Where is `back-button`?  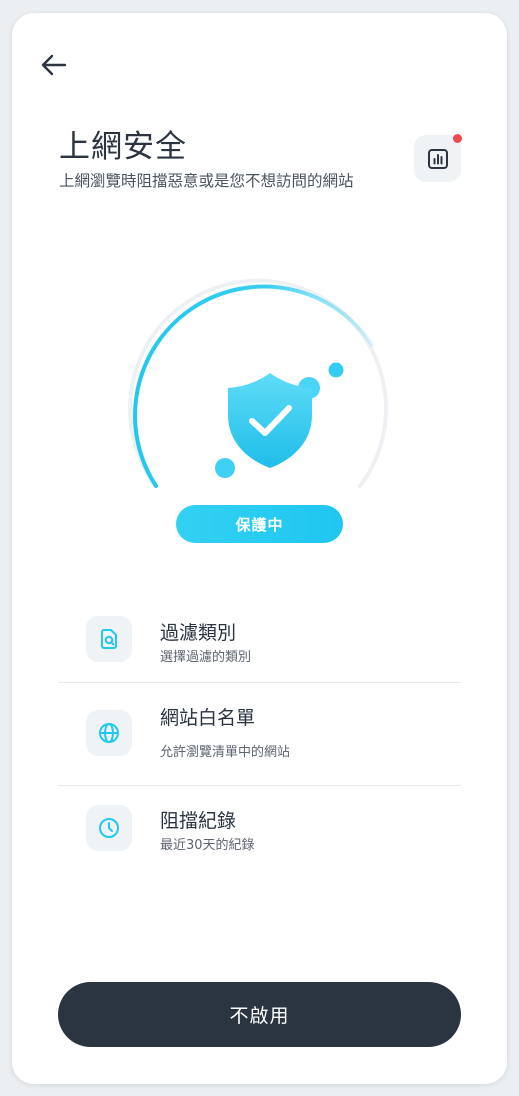
back-button is located at coordinates (54, 65).